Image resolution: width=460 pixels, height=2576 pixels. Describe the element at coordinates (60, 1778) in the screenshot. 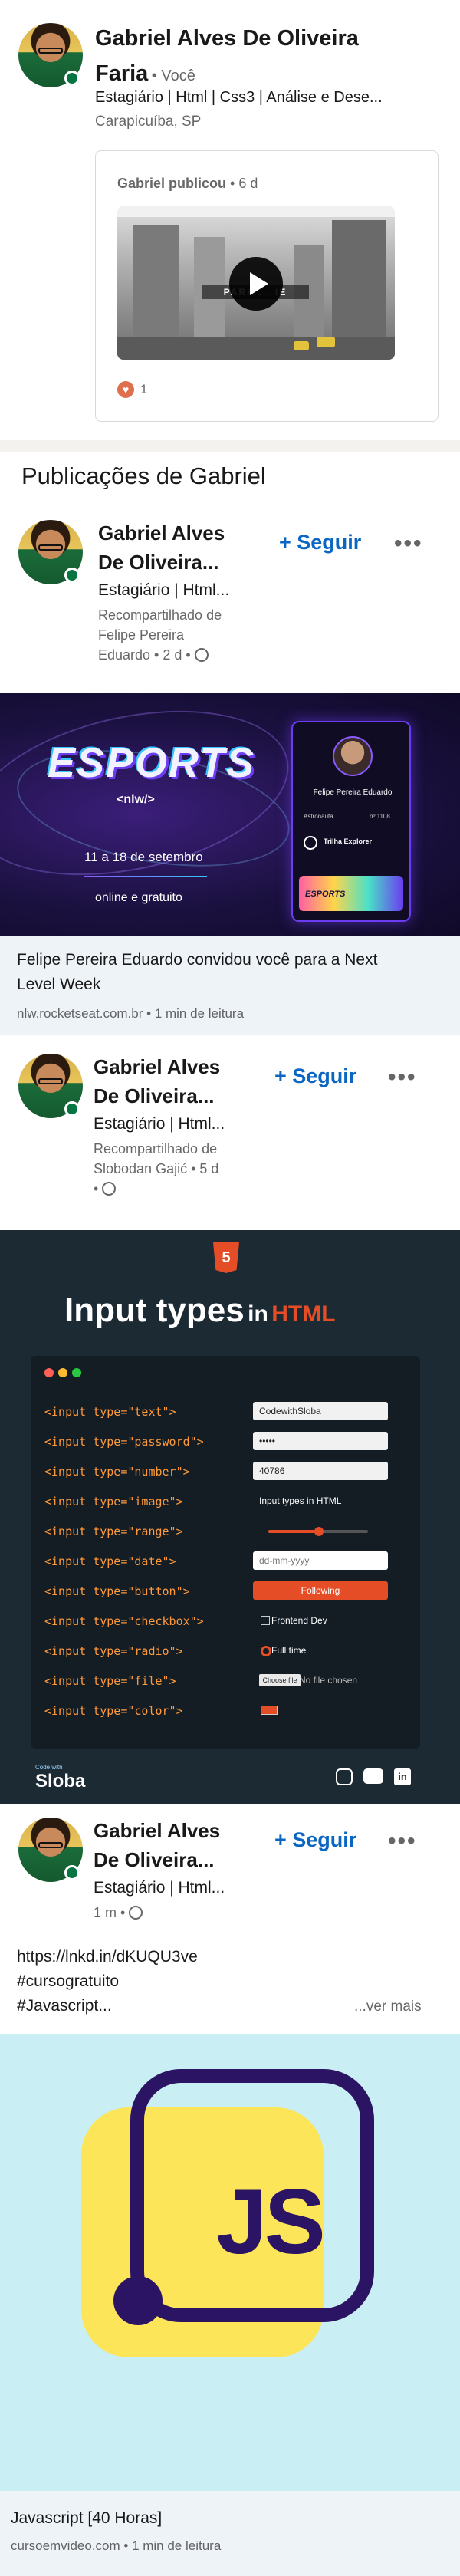

I see `sloba-brand: Code with Sloba` at that location.